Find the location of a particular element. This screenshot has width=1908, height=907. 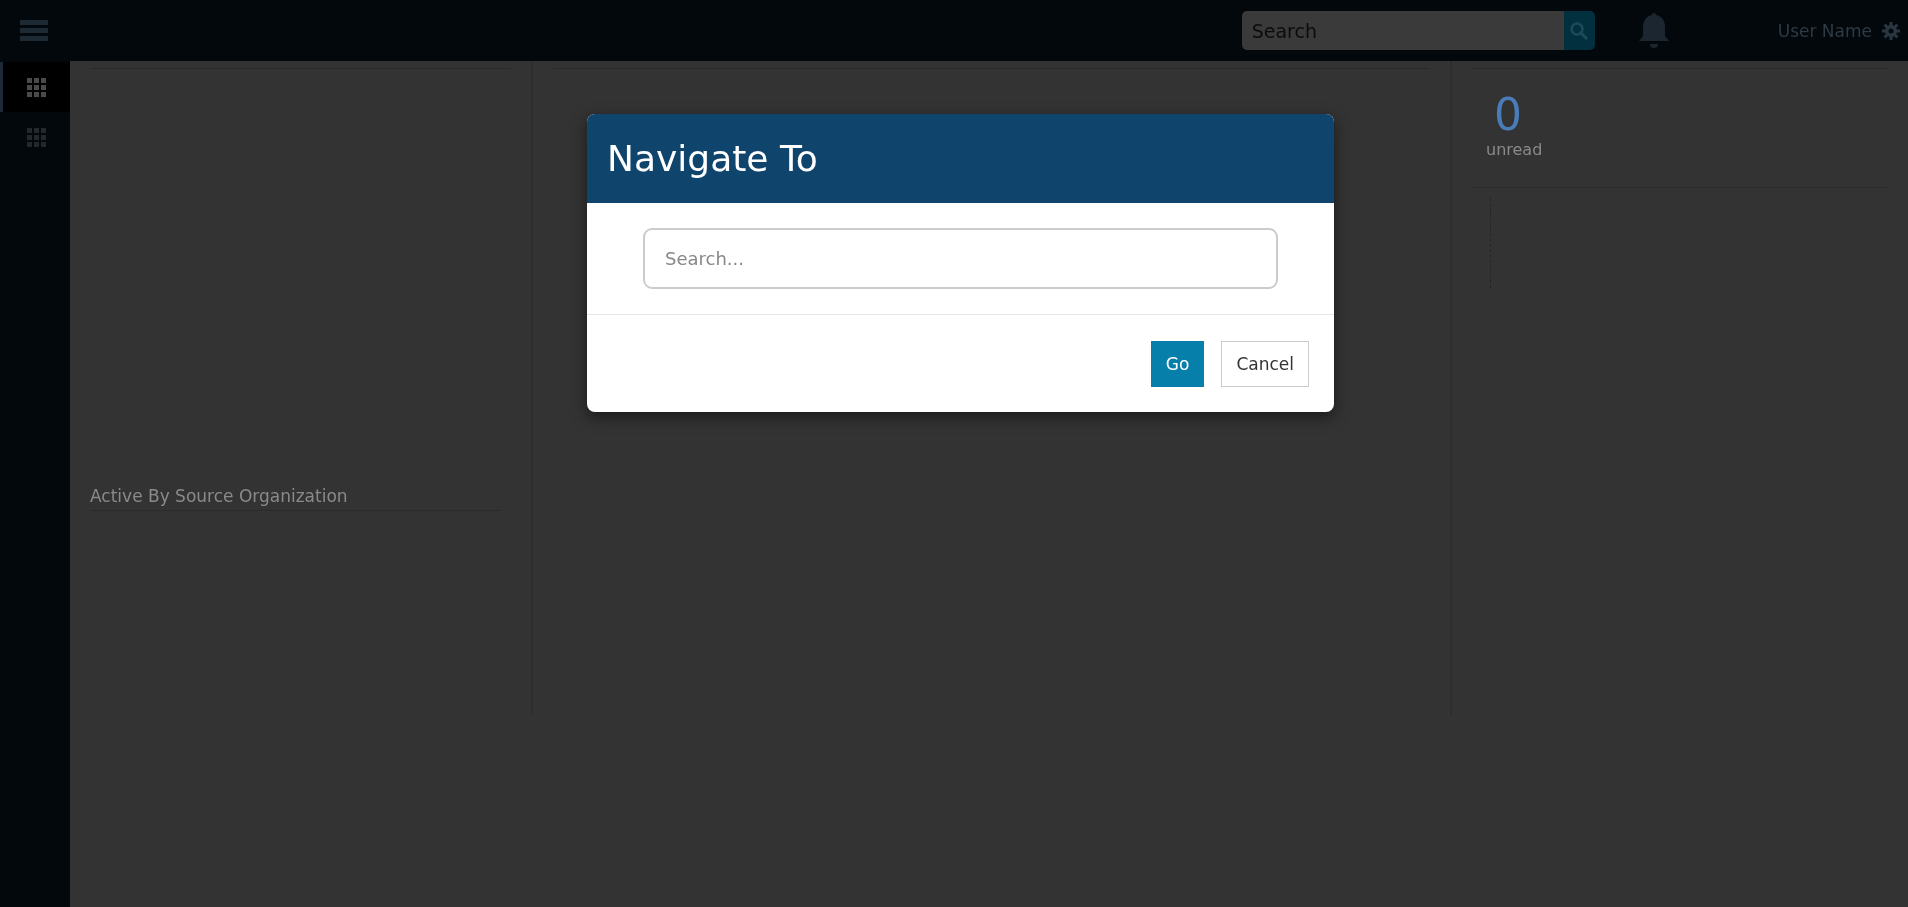

bell-icon is located at coordinates (1653, 30).